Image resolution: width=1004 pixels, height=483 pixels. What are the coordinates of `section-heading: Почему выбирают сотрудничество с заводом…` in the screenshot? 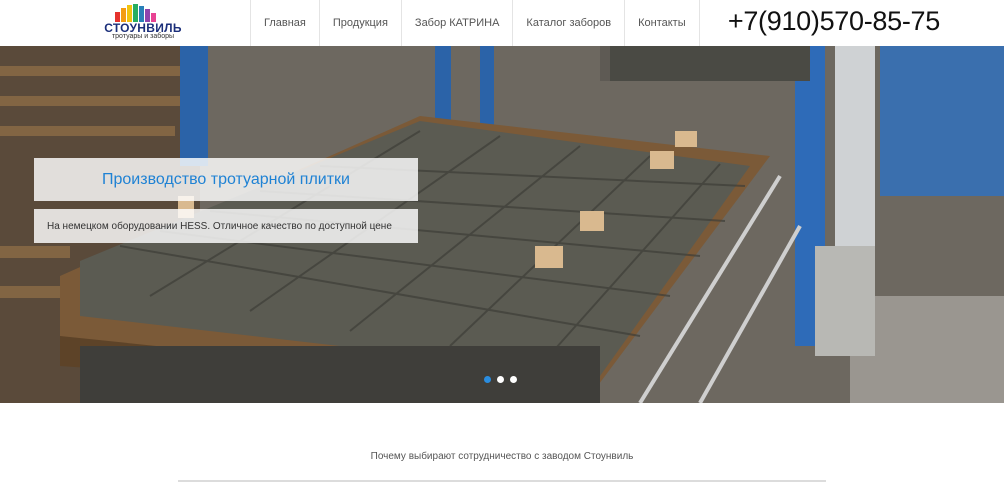 It's located at (502, 456).